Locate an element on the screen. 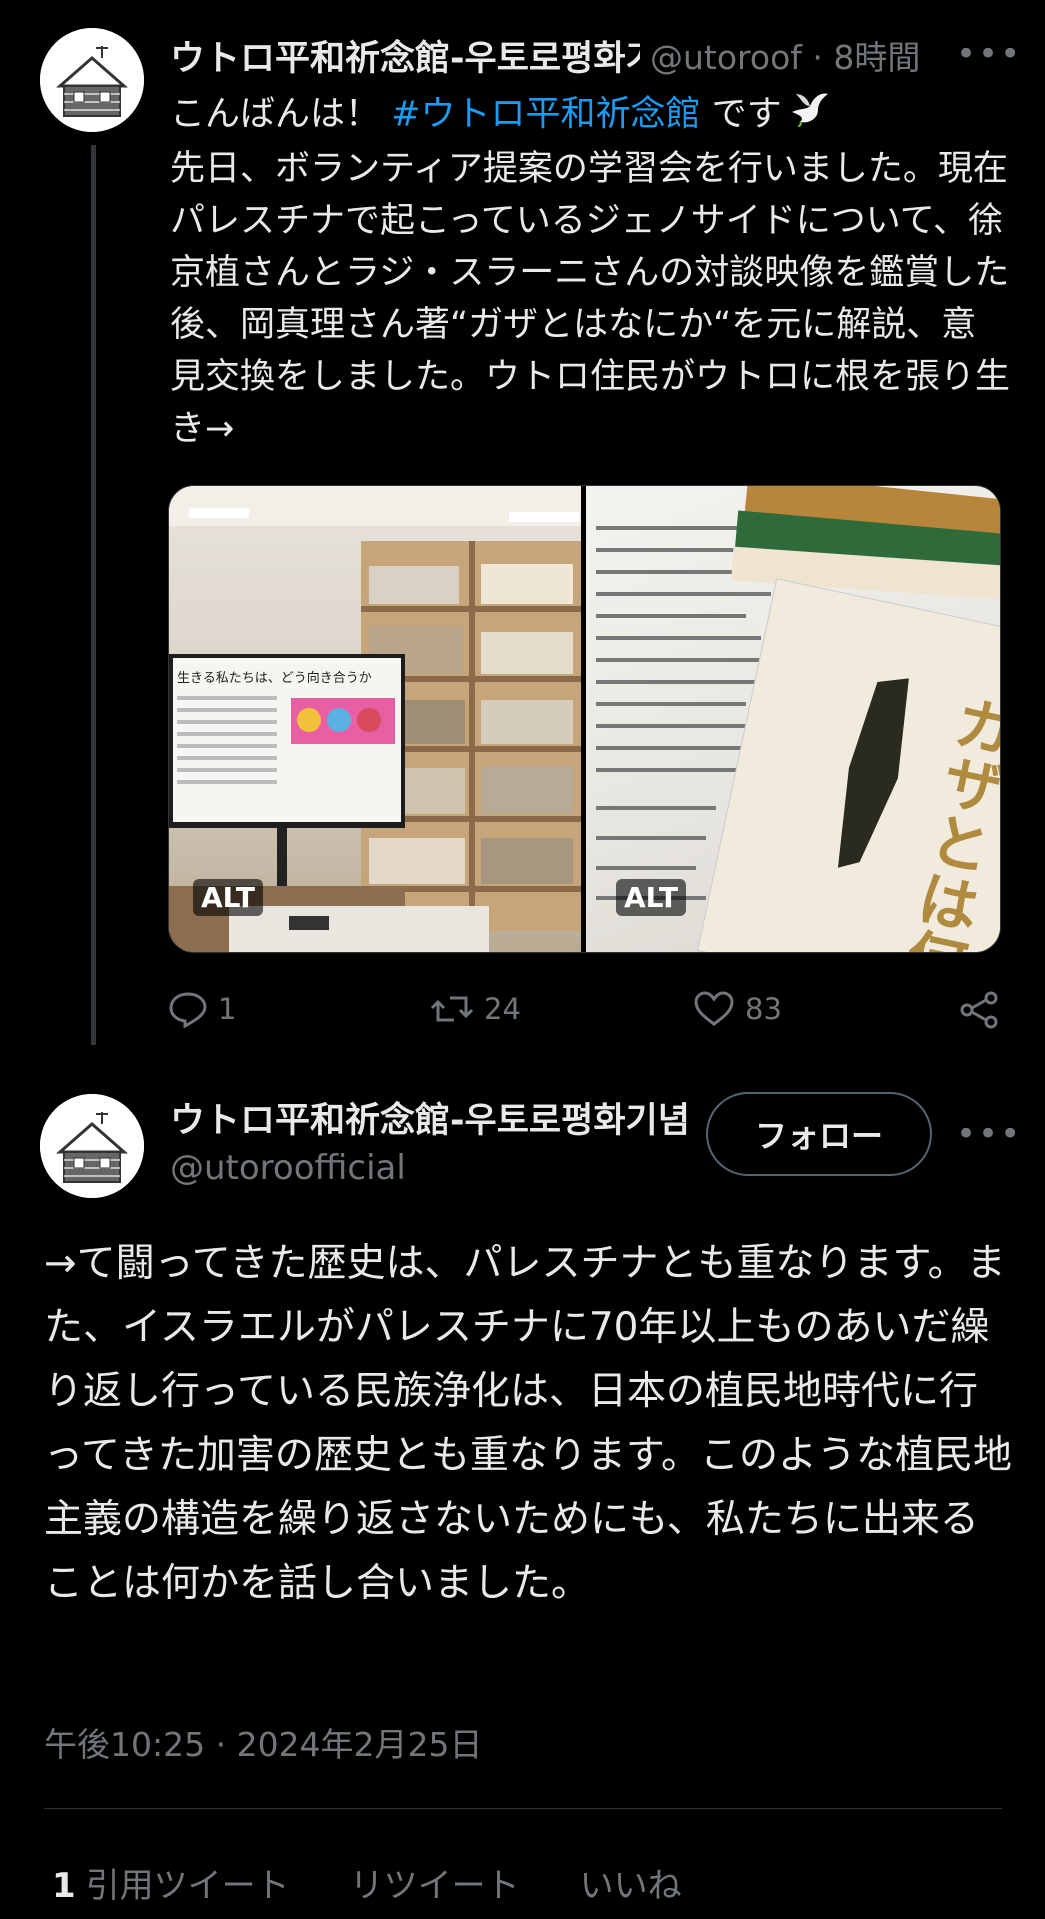  share-button is located at coordinates (984, 1010).